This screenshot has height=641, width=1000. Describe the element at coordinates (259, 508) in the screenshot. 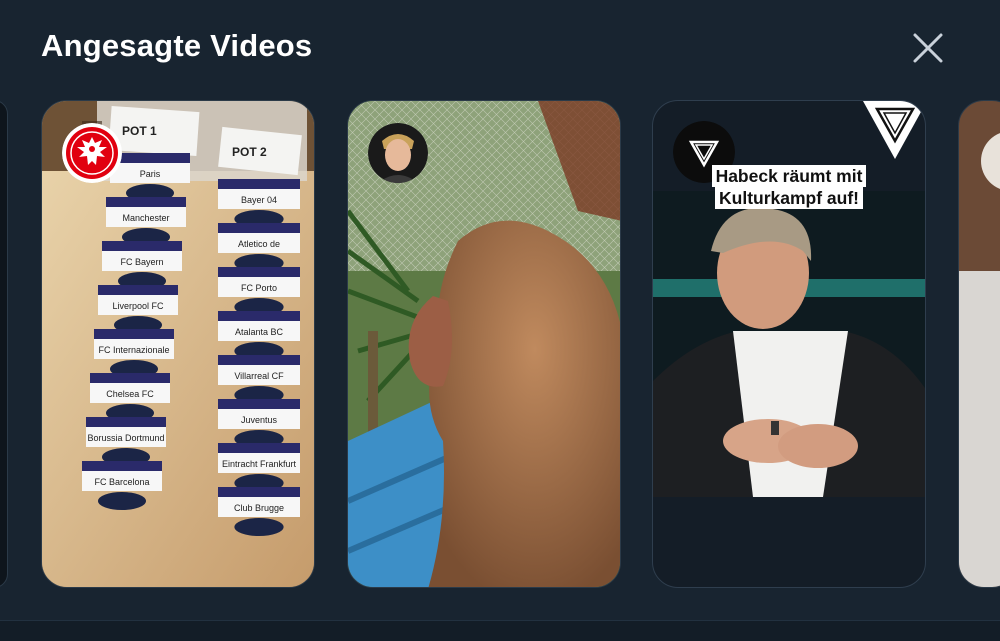

I see `team-name: Club Brugge` at that location.